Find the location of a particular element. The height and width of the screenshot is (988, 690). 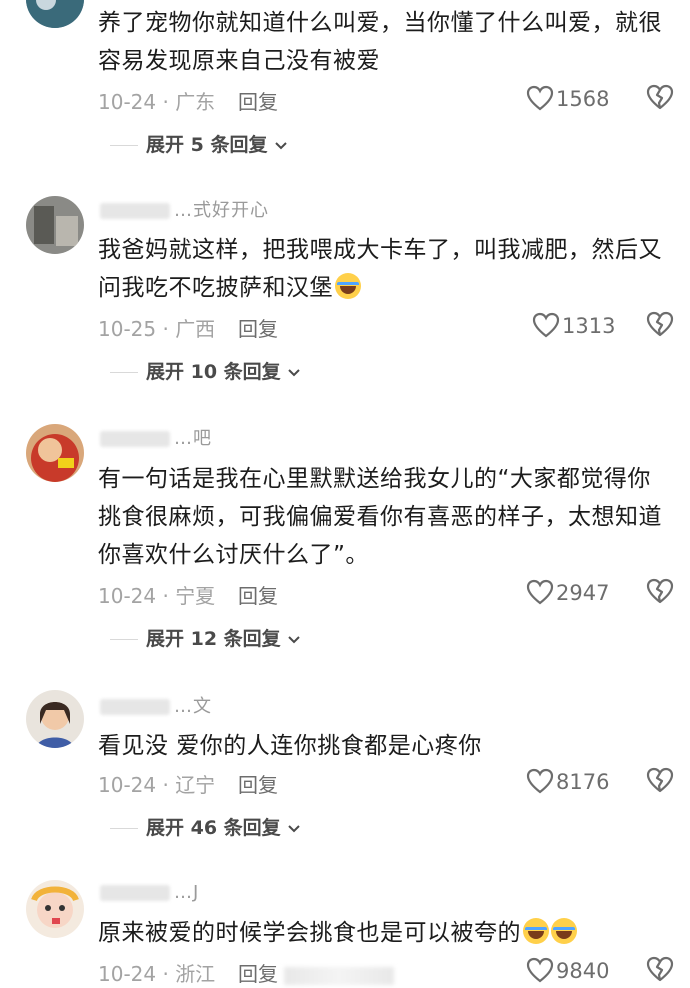

comment-text: 我爸妈就这样，把我喂成大卡车了，叫我减肥，然后又问我吃不吃披萨和汉堡 is located at coordinates (384, 269).